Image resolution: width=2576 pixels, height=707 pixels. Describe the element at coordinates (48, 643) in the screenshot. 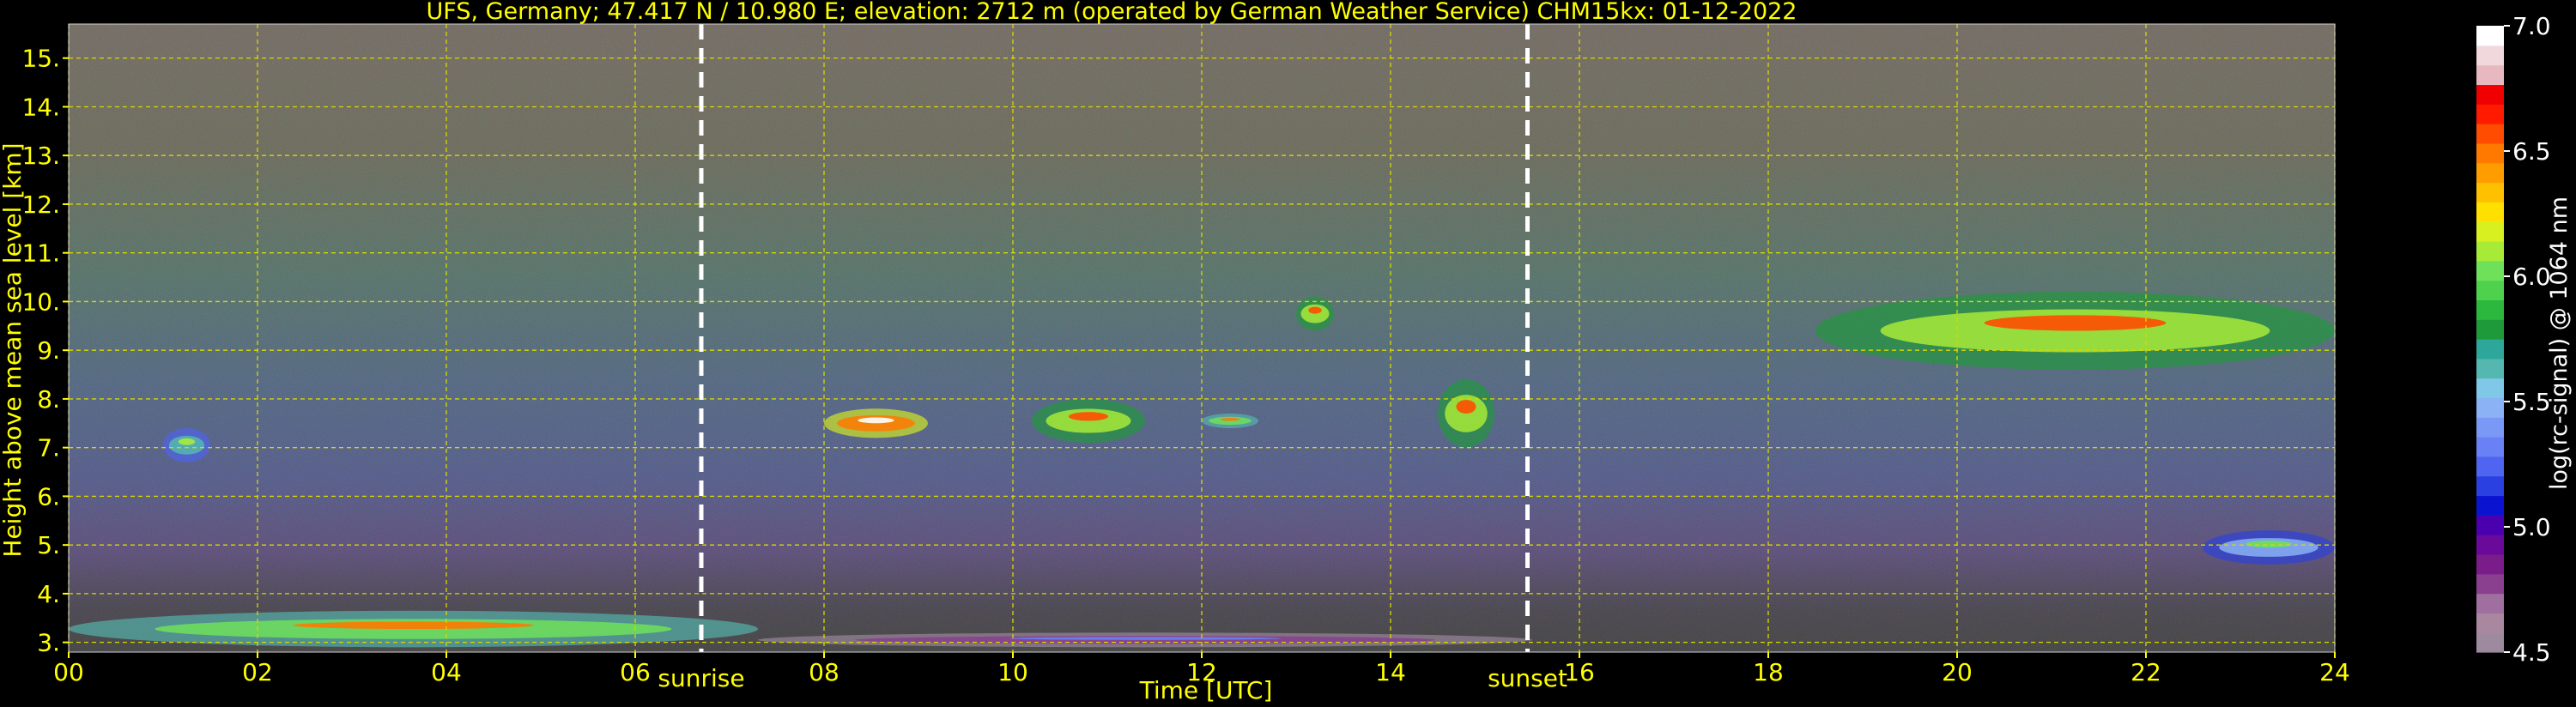

I see `y-tick-label: 3.` at that location.